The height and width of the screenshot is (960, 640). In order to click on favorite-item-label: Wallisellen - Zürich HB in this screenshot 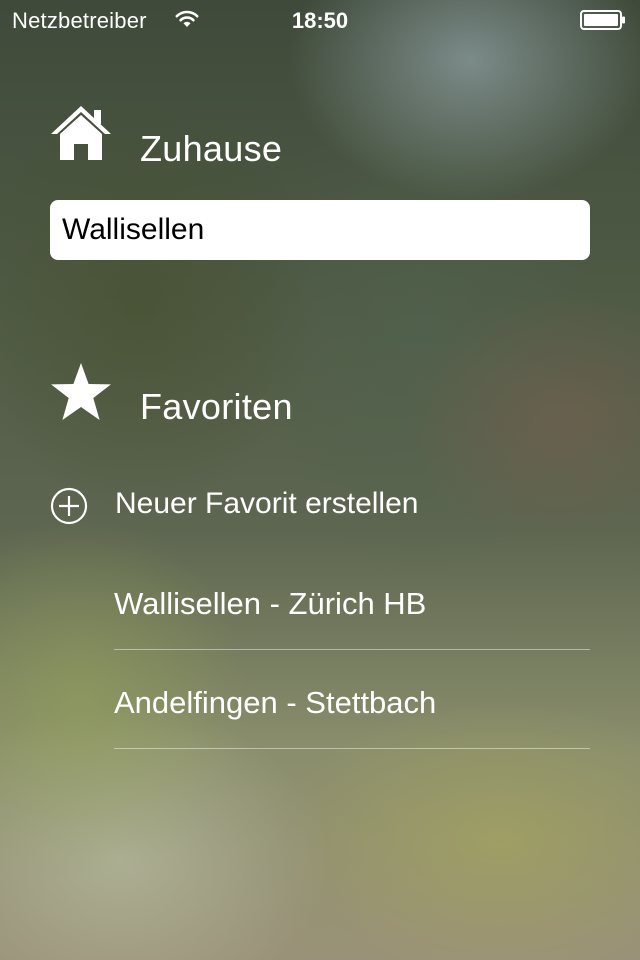, I will do `click(270, 603)`.